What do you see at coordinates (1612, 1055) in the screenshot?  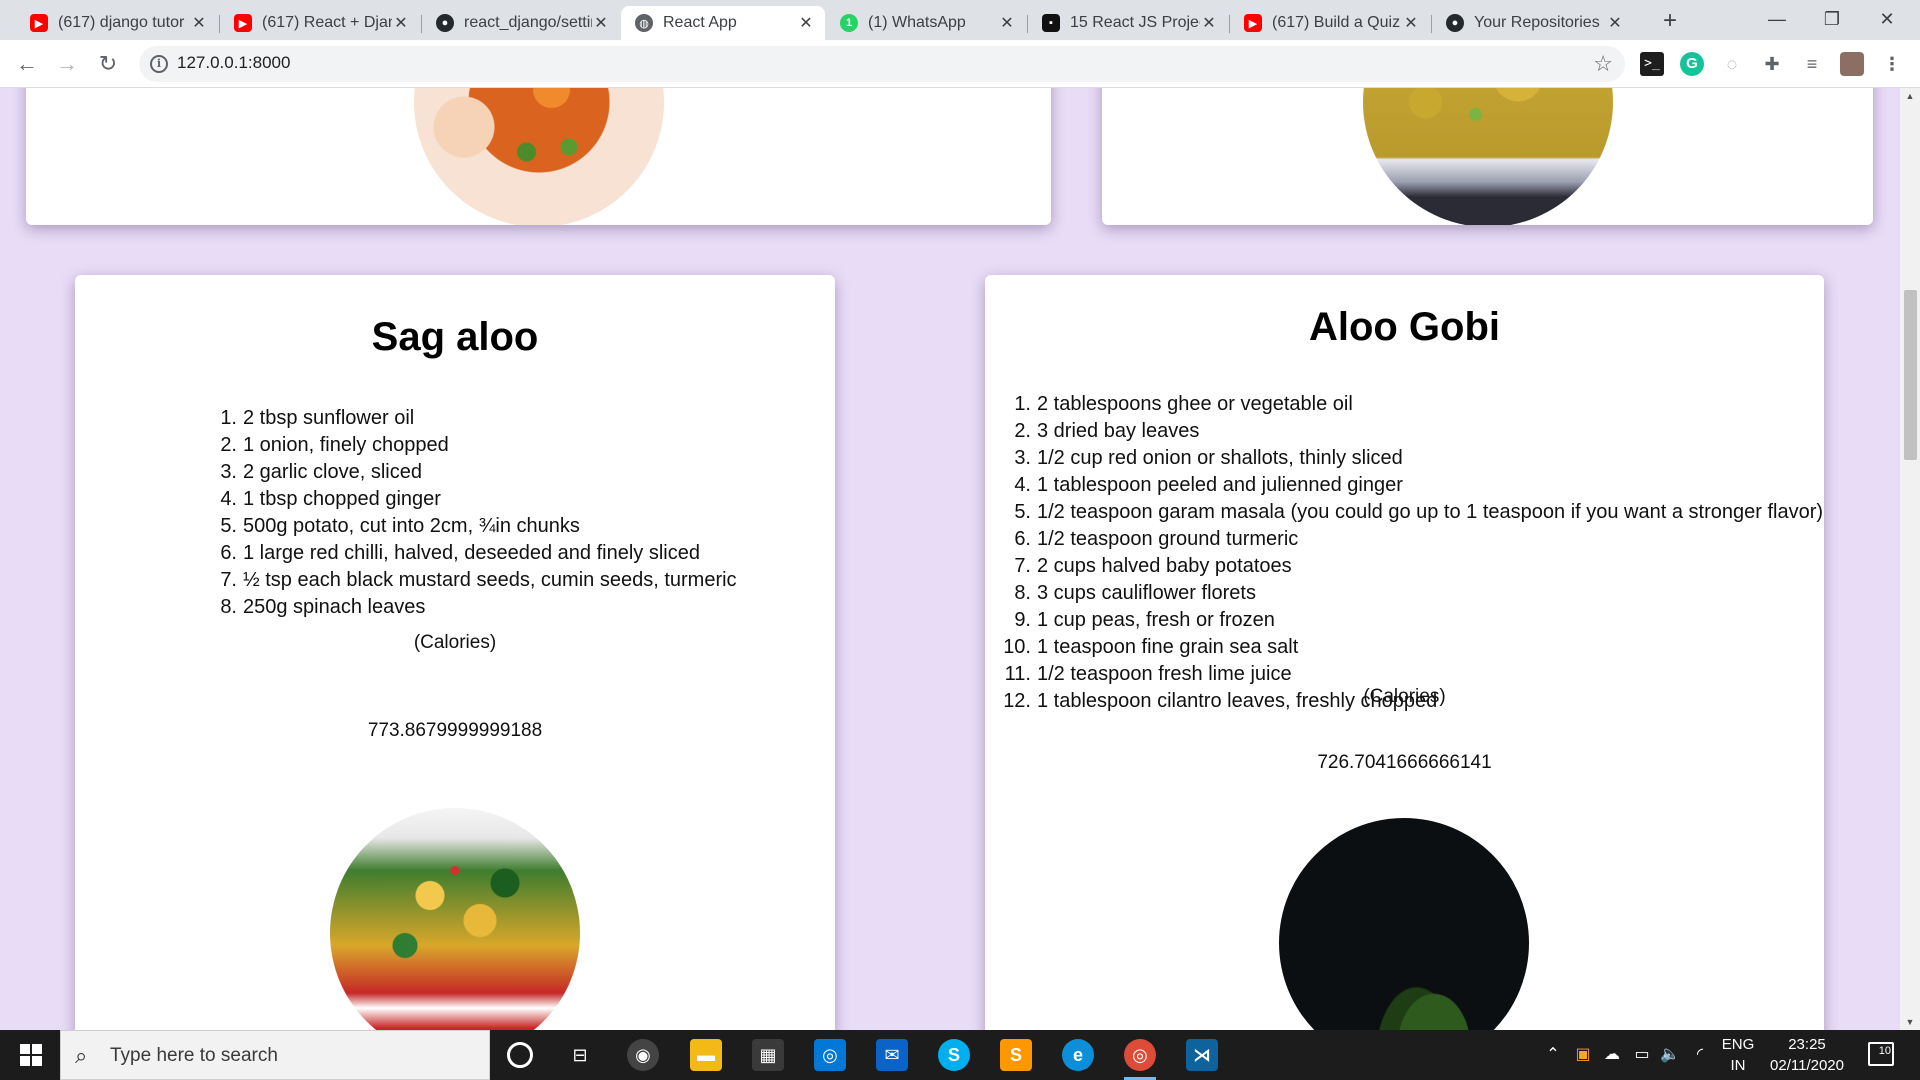 I see `onedrive-icon: ☁` at bounding box center [1612, 1055].